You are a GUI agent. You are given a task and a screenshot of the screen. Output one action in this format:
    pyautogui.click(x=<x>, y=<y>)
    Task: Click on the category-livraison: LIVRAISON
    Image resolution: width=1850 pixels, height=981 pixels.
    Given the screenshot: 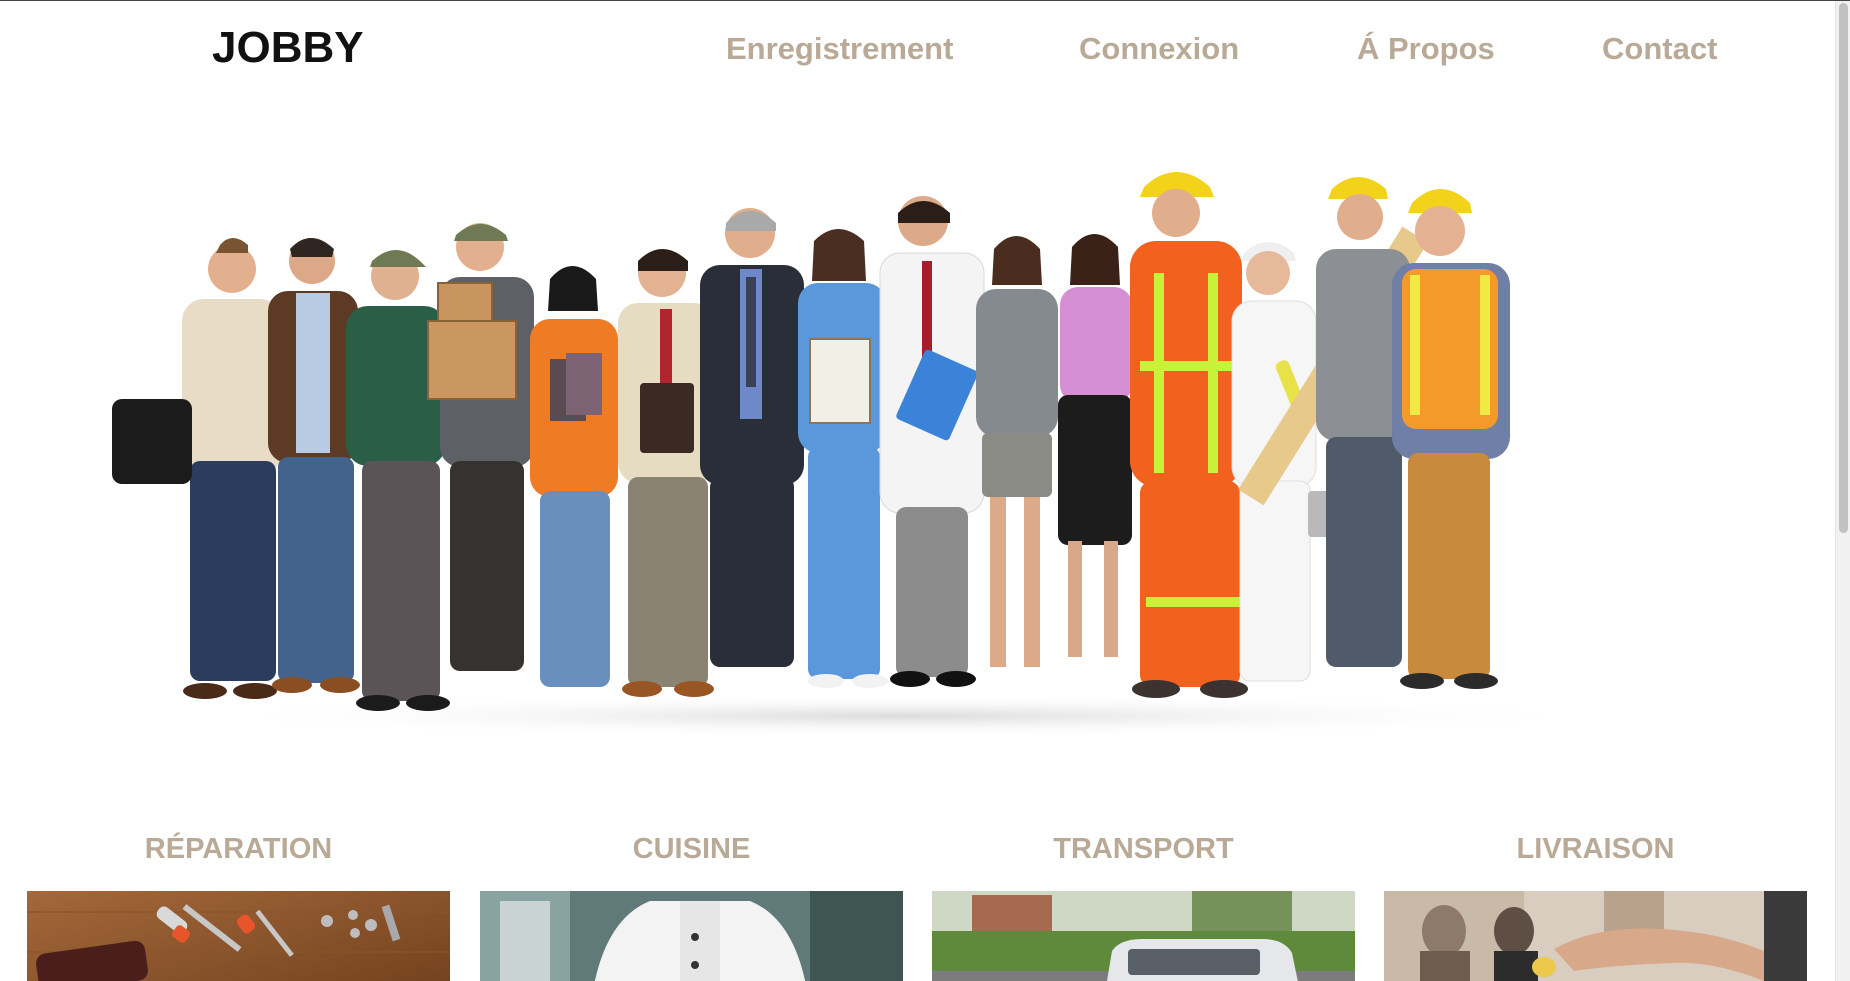 What is the action you would take?
    pyautogui.click(x=1595, y=907)
    